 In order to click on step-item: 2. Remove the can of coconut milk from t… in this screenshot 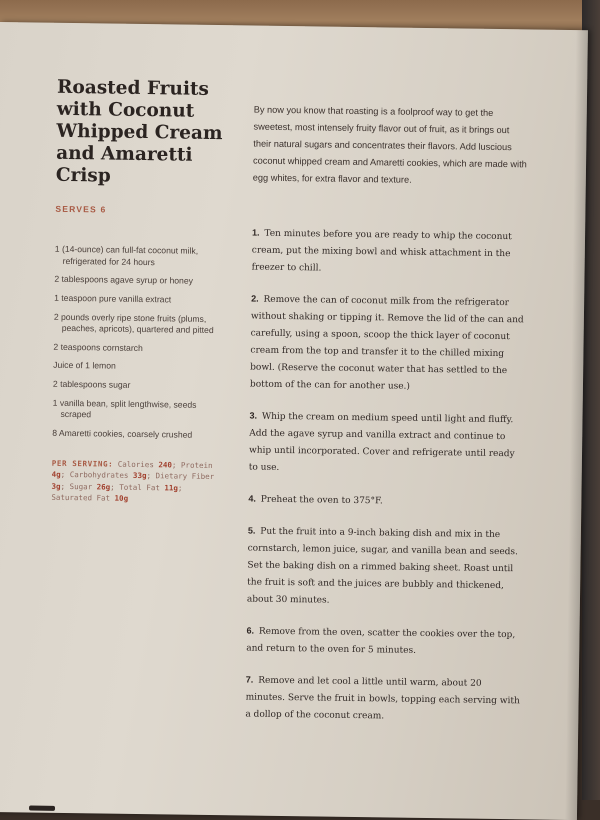, I will do `click(388, 344)`.